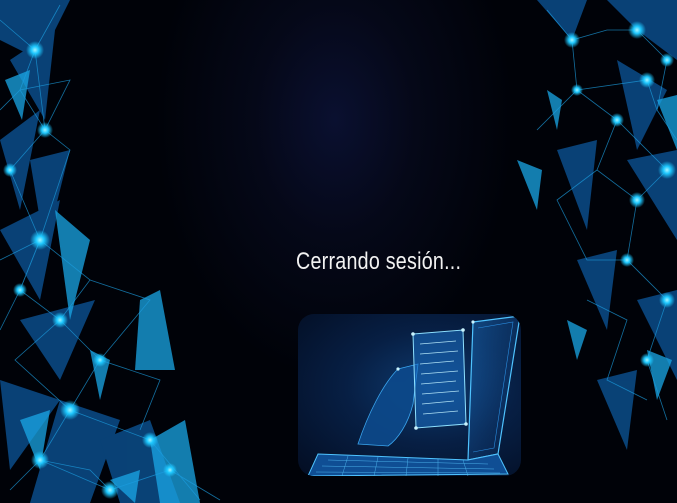 Image resolution: width=677 pixels, height=503 pixels. What do you see at coordinates (414, 395) in the screenshot?
I see `laptop-document-icon` at bounding box center [414, 395].